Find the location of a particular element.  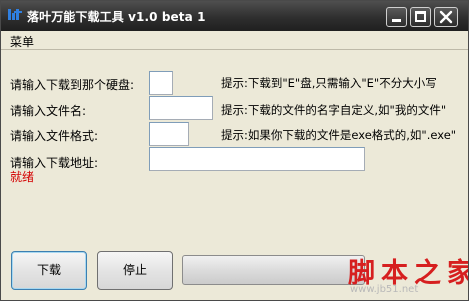

format-label: 请输入文件格式: is located at coordinates (54, 136).